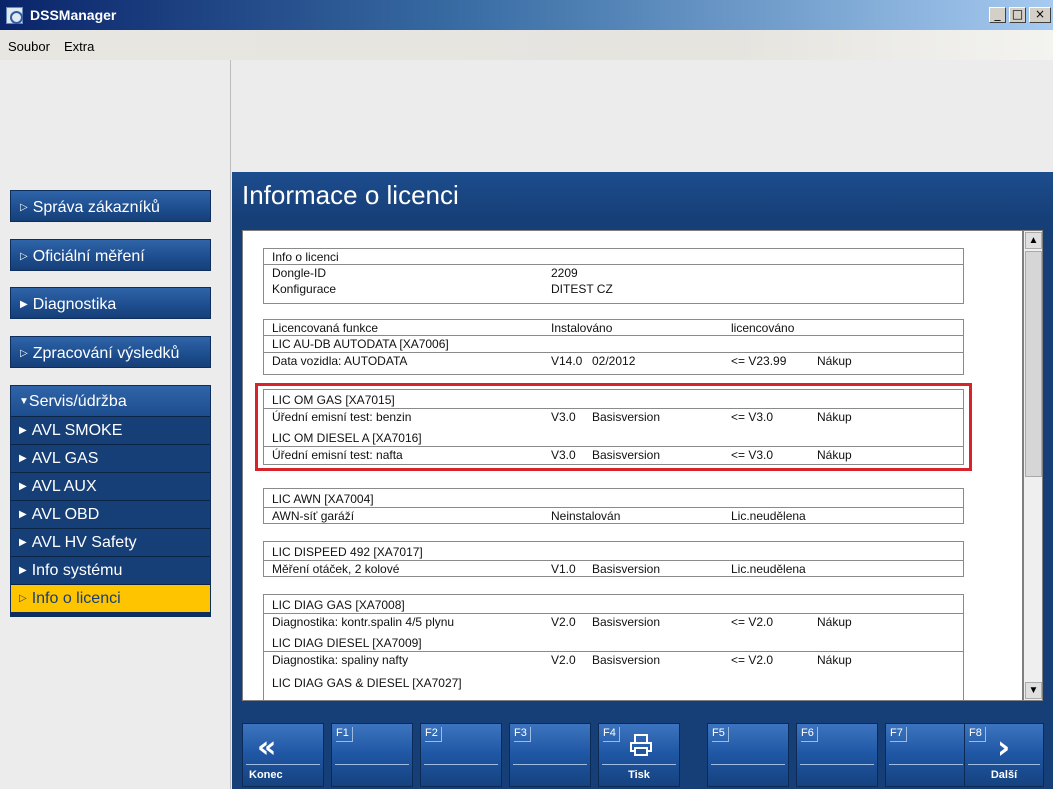 The width and height of the screenshot is (1053, 789). I want to click on page-title: Informace o licenci, so click(350, 195).